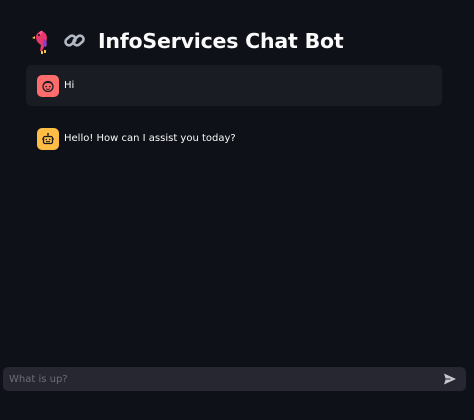 This screenshot has height=420, width=474. Describe the element at coordinates (150, 138) in the screenshot. I see `assistant-message-text: Hello! How can I assist you today?` at that location.